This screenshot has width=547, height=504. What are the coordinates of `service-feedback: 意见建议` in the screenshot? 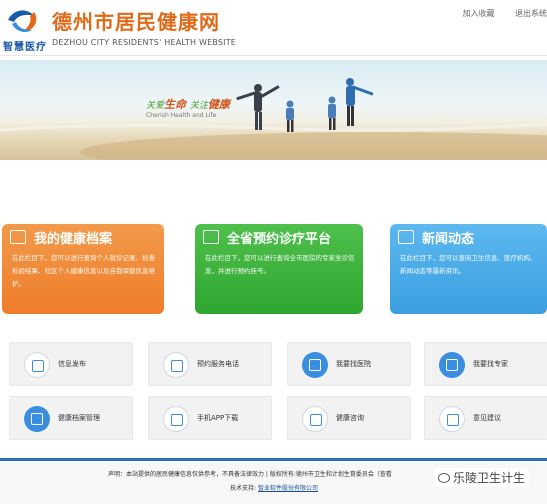 It's located at (485, 418).